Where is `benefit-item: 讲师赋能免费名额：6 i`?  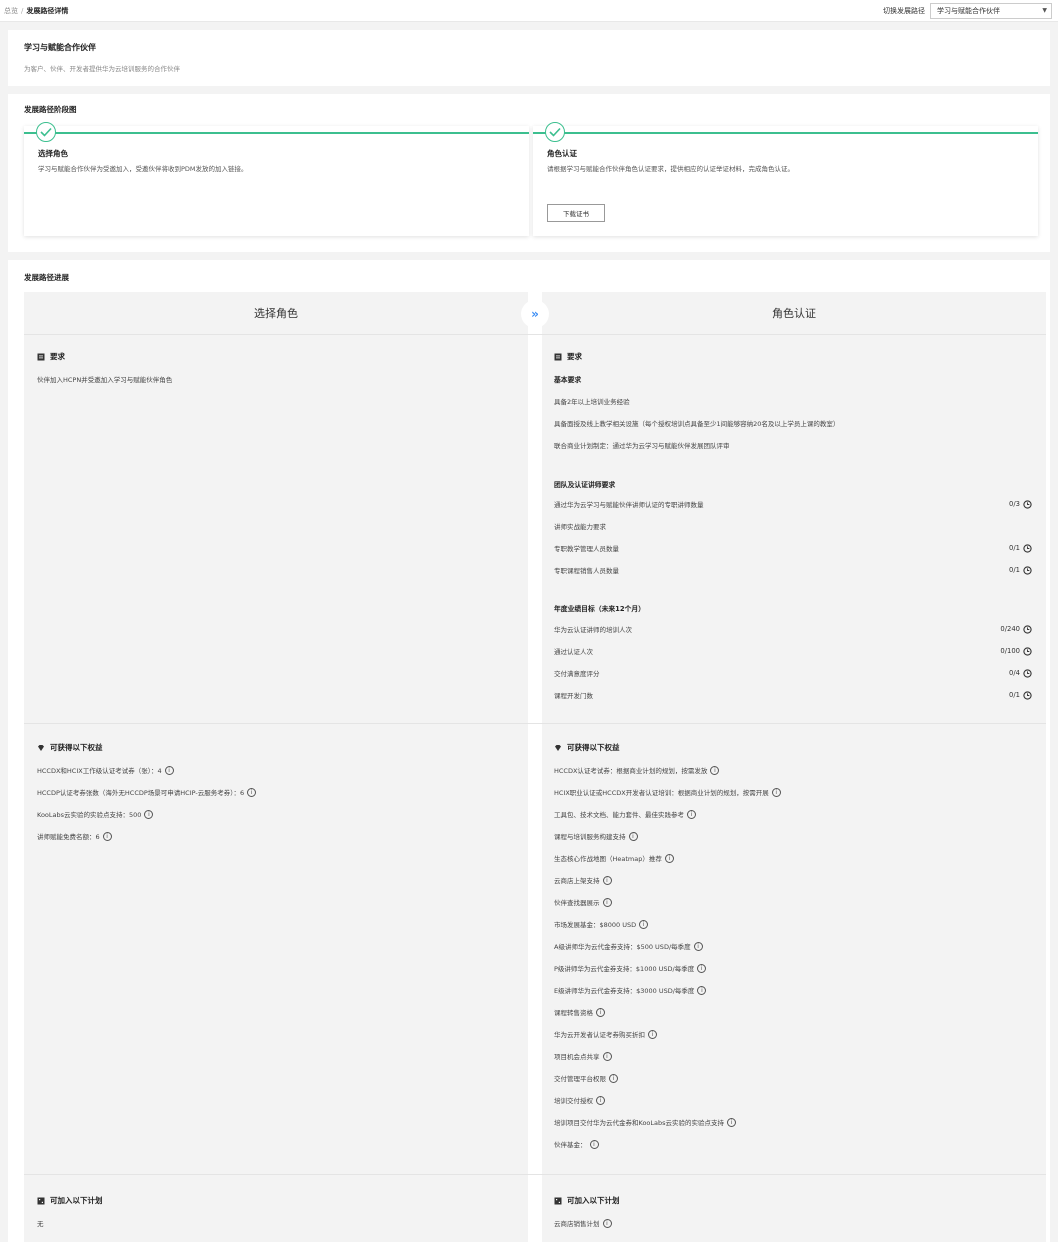 benefit-item: 讲师赋能免费名额：6 i is located at coordinates (74, 836).